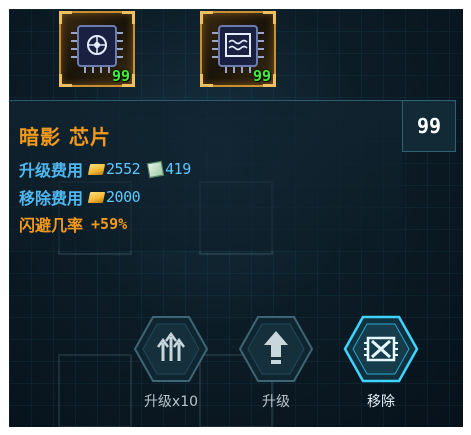 The width and height of the screenshot is (471, 435). What do you see at coordinates (171, 402) in the screenshot?
I see `upgrade-x10-label: 升级x10` at bounding box center [171, 402].